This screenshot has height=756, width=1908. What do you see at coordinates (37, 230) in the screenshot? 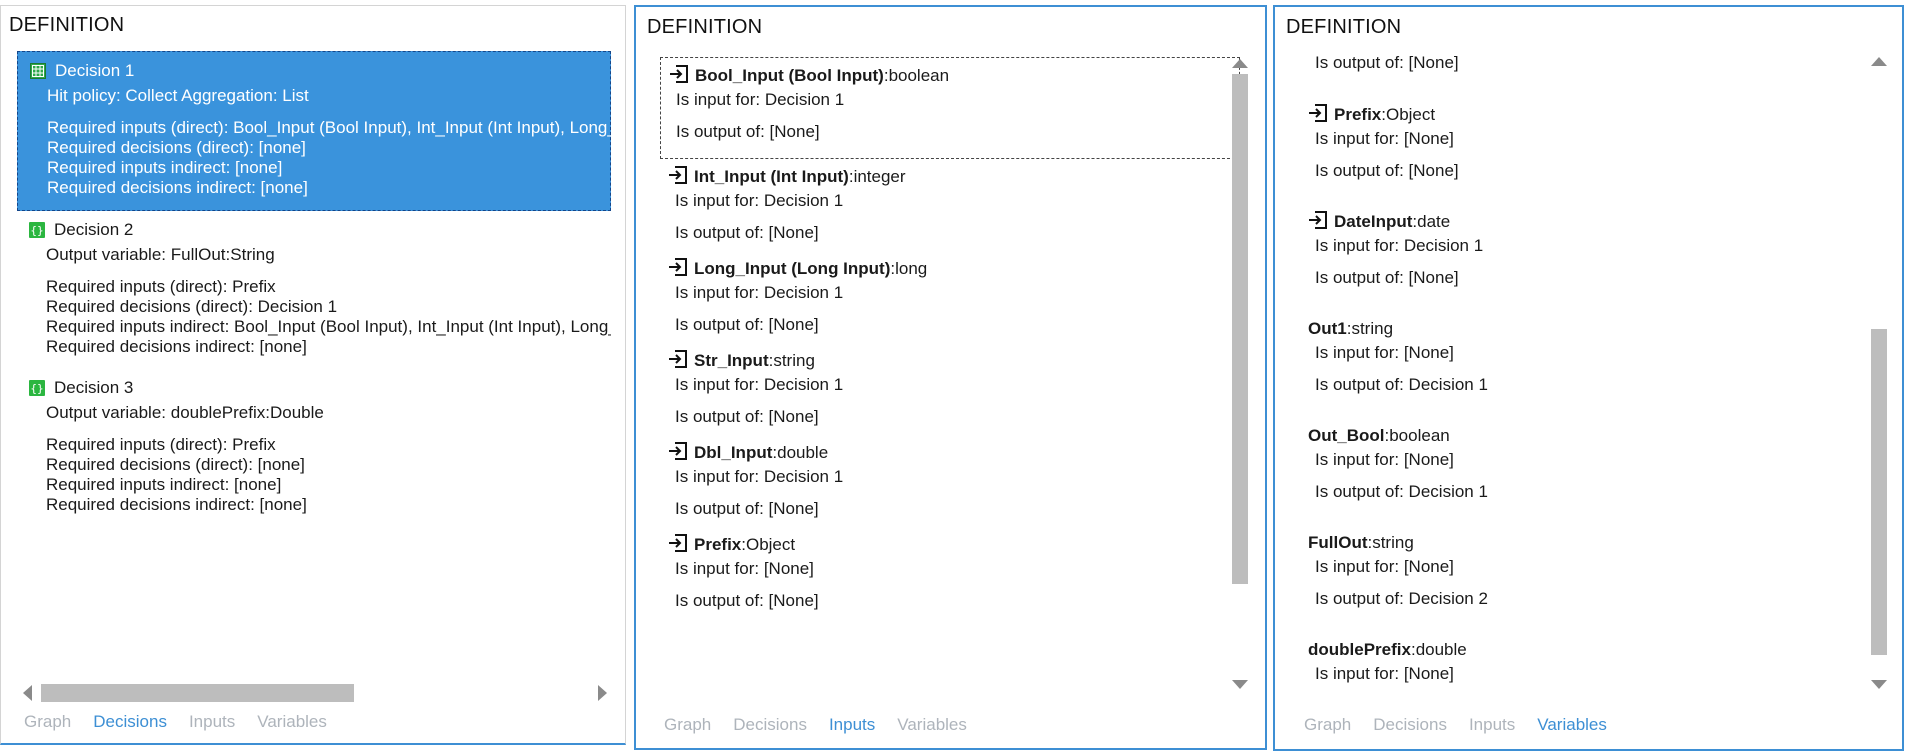
I see `literal-expression-icon: {}` at bounding box center [37, 230].